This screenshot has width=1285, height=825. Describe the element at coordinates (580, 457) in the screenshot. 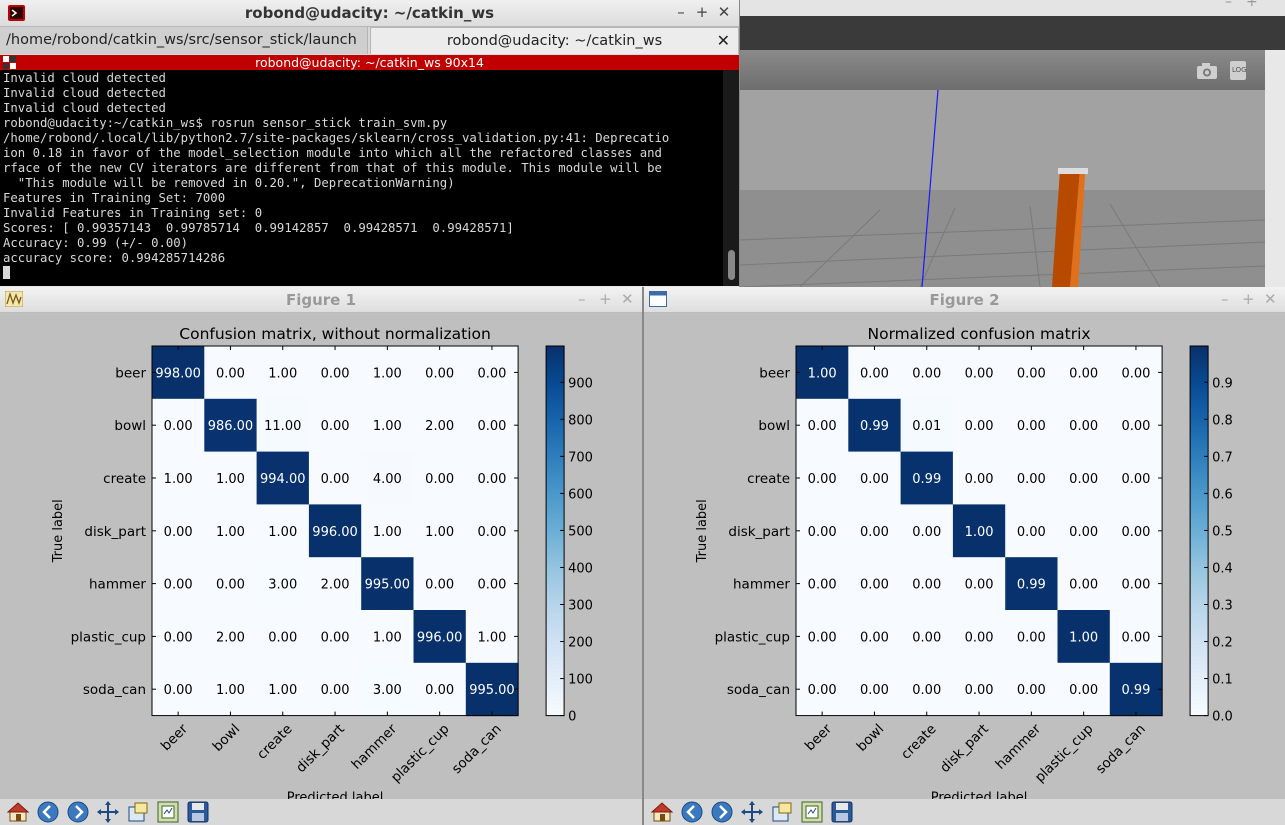

I see `colorbar-tick-label: 700` at that location.